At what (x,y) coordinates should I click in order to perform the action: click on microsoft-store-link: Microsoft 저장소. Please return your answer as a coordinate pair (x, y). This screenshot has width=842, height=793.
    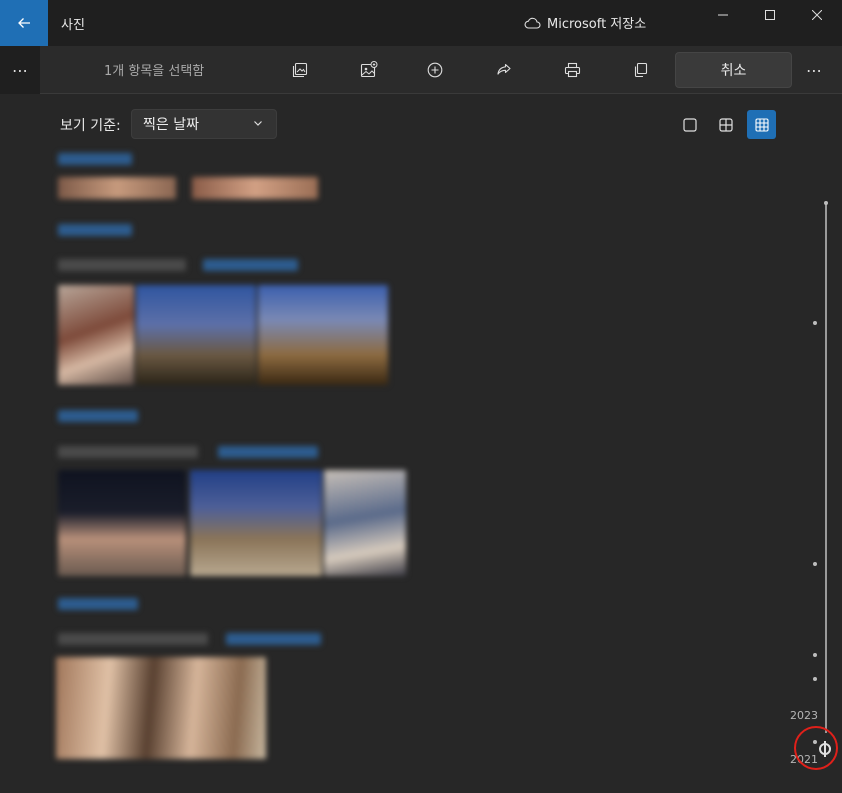
    Looking at the image, I should click on (585, 22).